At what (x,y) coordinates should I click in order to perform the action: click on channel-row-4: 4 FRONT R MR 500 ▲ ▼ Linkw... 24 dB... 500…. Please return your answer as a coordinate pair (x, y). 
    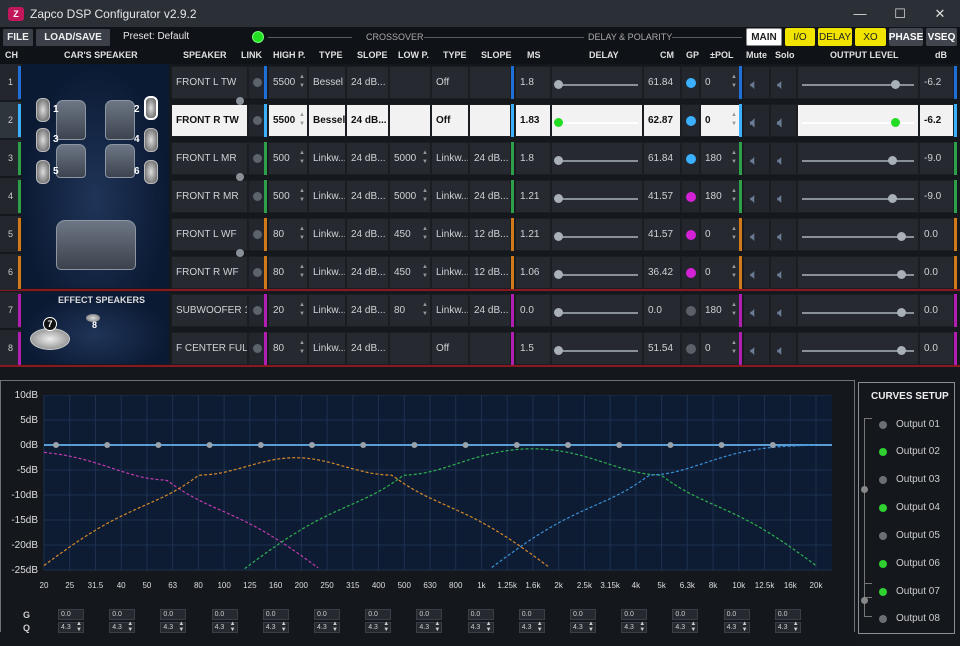
    Looking at the image, I should click on (480, 196).